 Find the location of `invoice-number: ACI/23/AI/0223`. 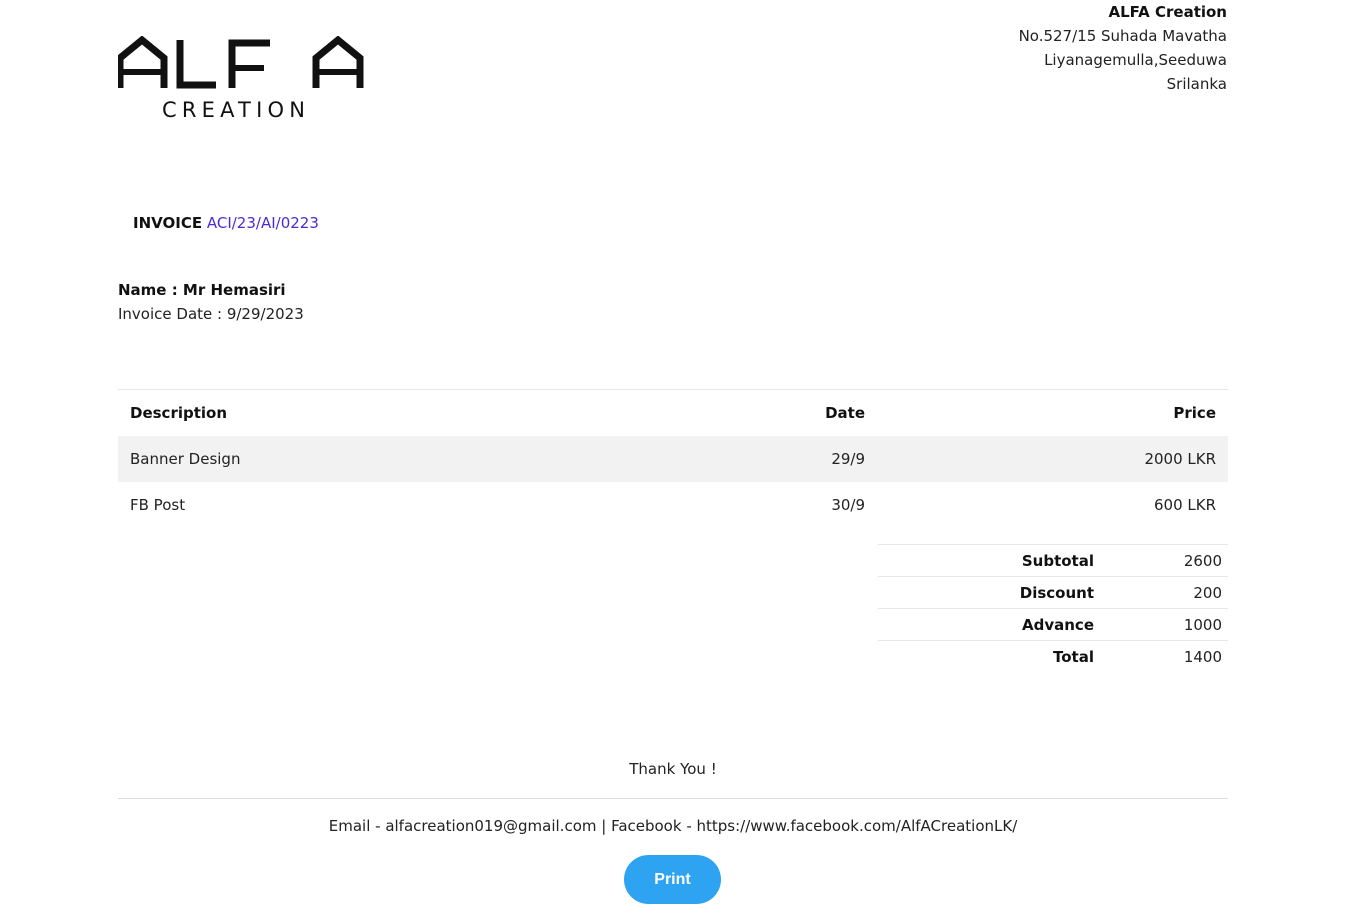

invoice-number: ACI/23/AI/0223 is located at coordinates (262, 223).